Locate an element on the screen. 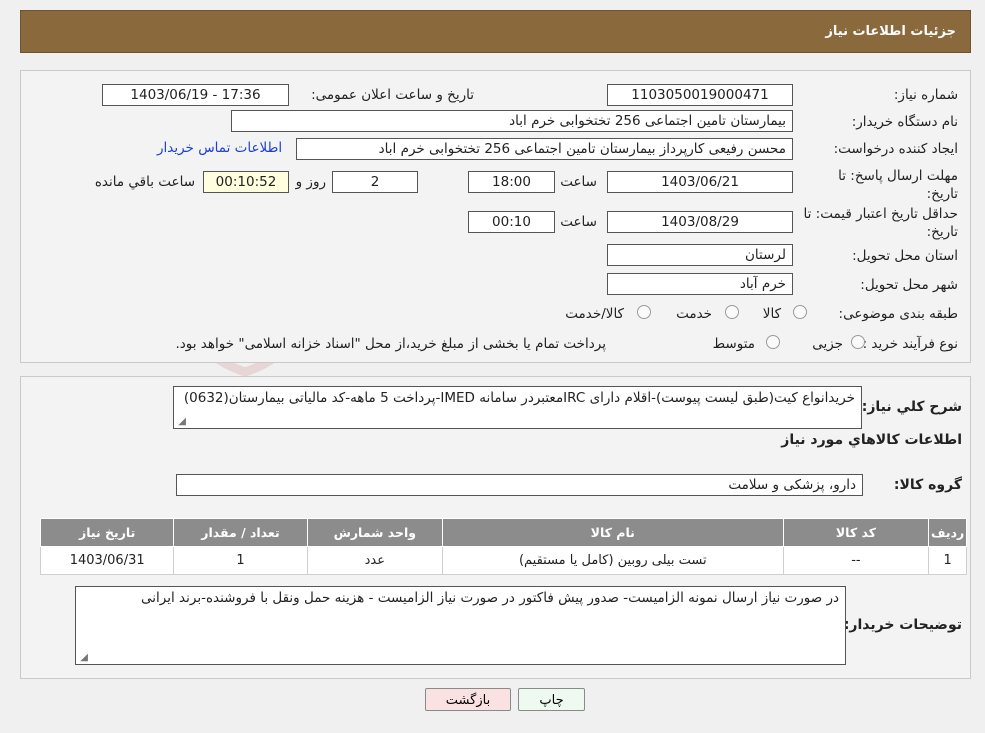 Image resolution: width=985 pixels, height=733 pixels. cell-need-date: 1403/06/31 is located at coordinates (107, 560).